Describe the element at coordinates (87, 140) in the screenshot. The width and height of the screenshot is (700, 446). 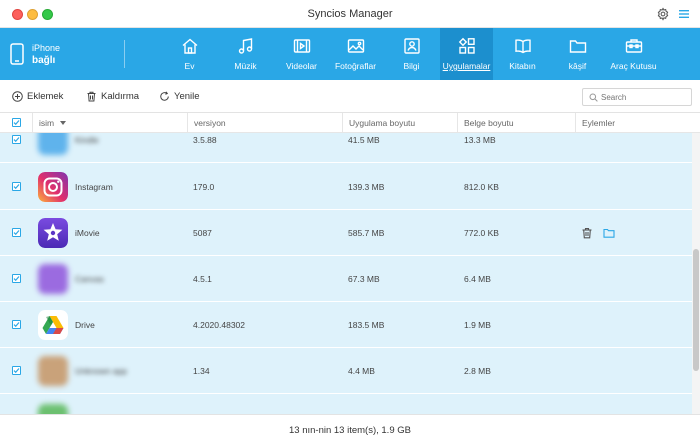
I see `app-name: Kindle` at that location.